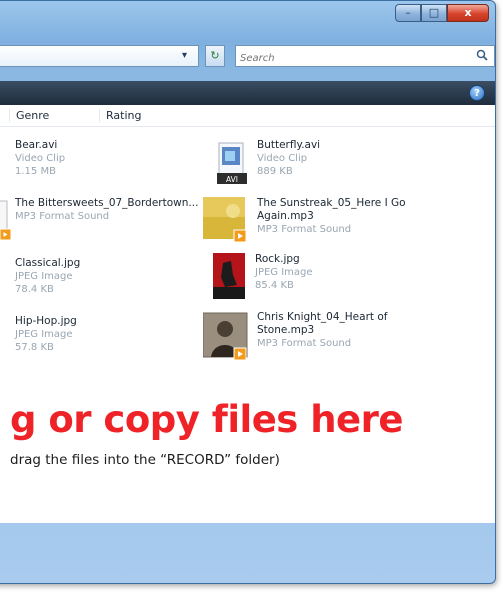 This screenshot has width=503, height=597. I want to click on file-name: Butterfly.avi, so click(289, 145).